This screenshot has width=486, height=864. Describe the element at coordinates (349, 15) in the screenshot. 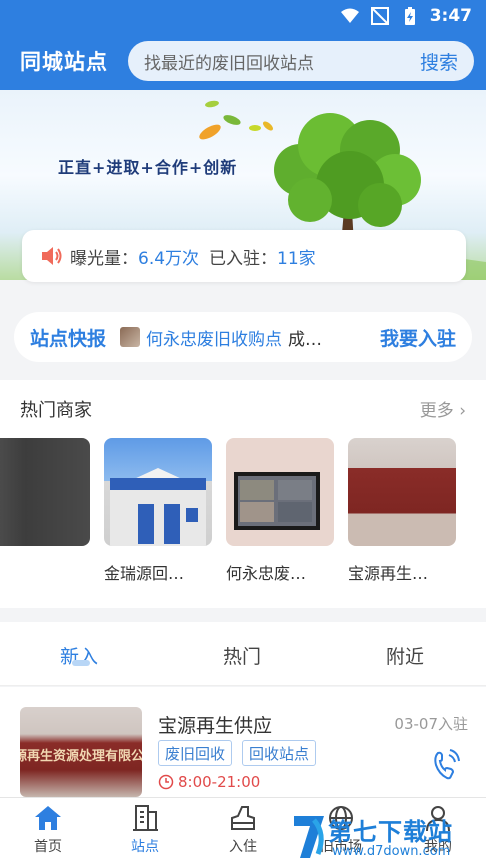

I see `wifi-icon` at that location.